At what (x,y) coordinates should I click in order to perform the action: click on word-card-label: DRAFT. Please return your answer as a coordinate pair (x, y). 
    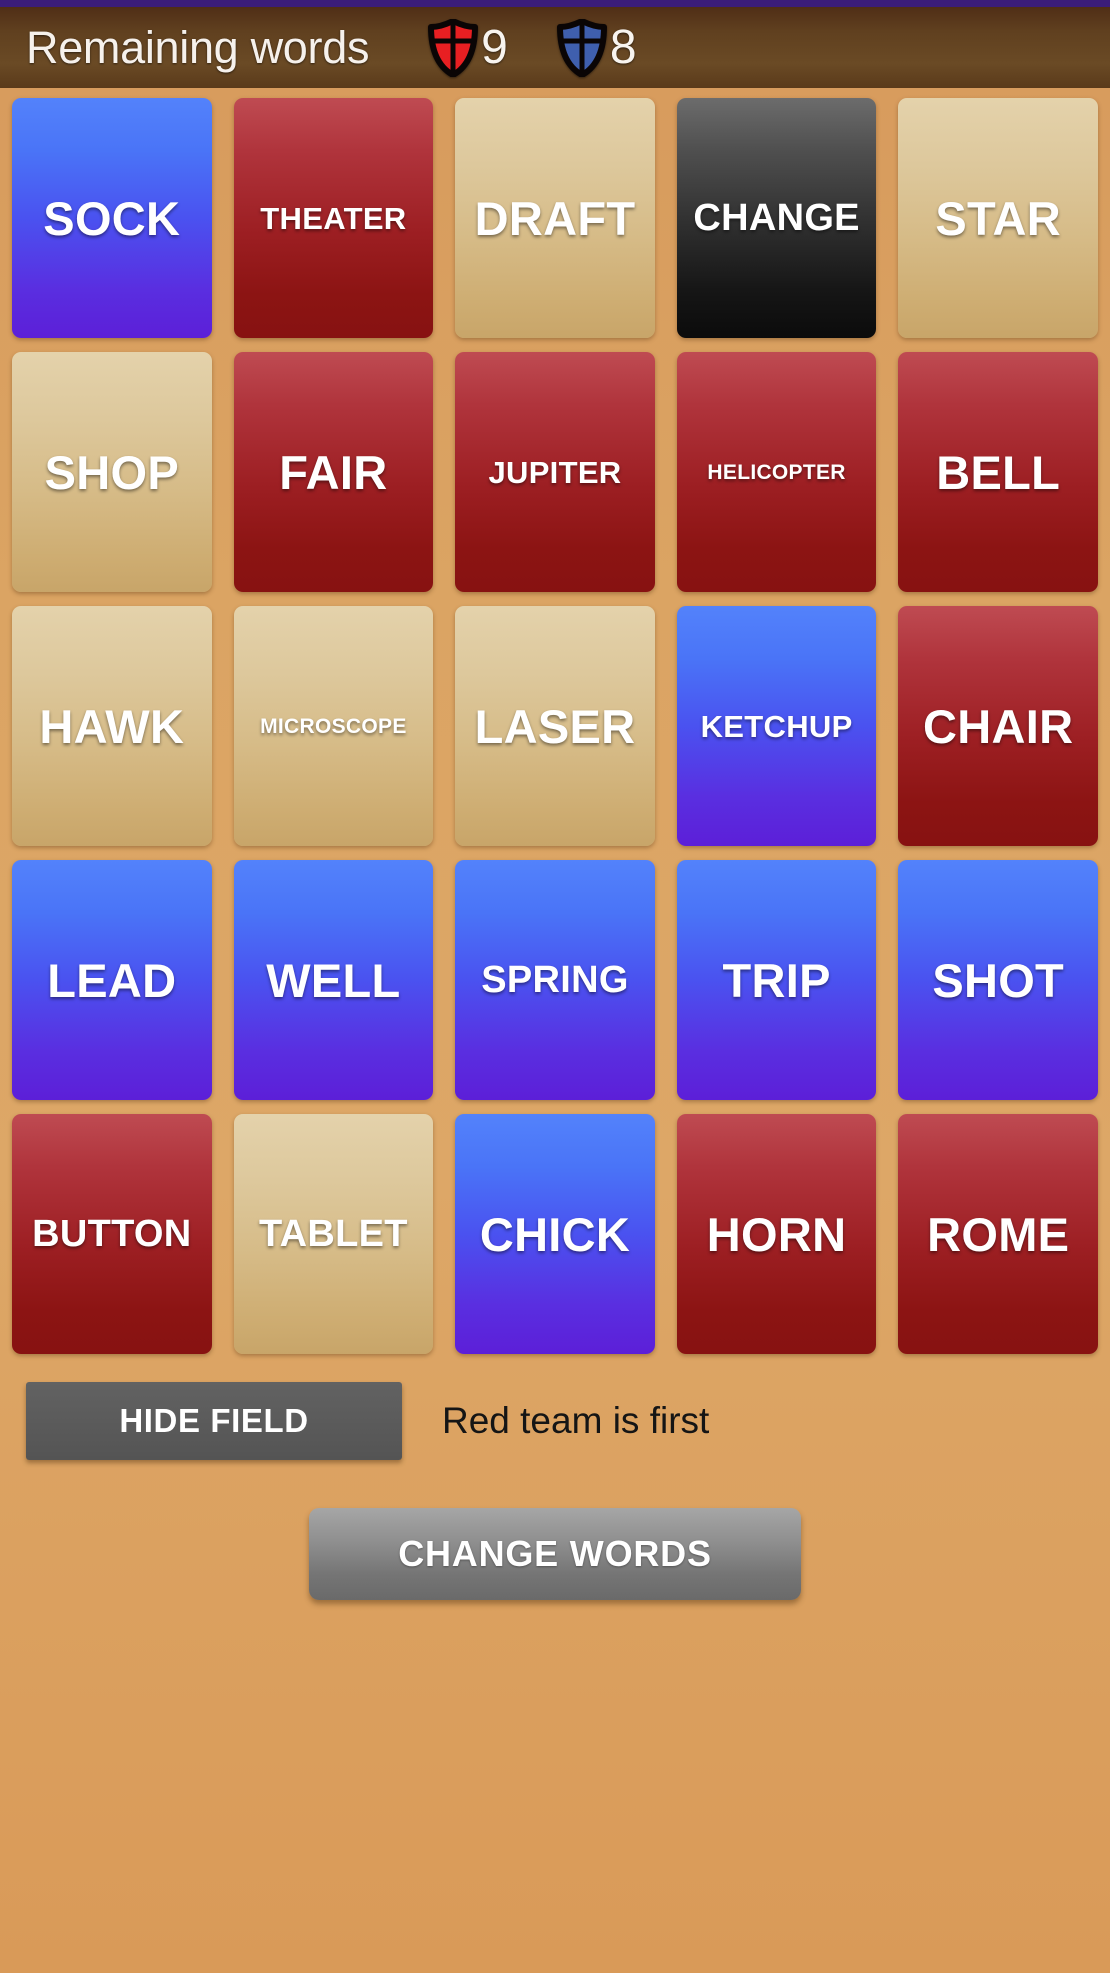
    Looking at the image, I should click on (555, 218).